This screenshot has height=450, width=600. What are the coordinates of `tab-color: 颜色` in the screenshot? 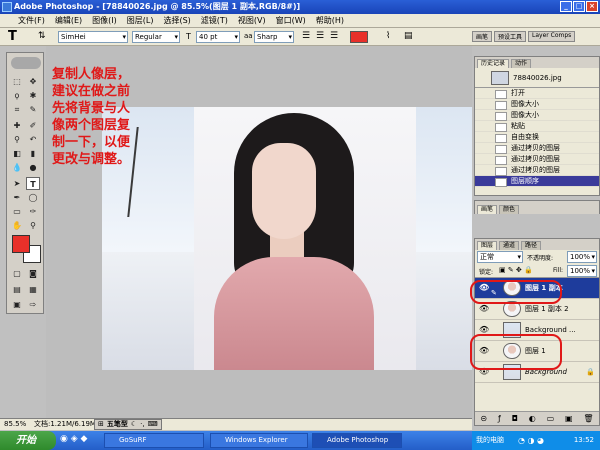 It's located at (509, 209).